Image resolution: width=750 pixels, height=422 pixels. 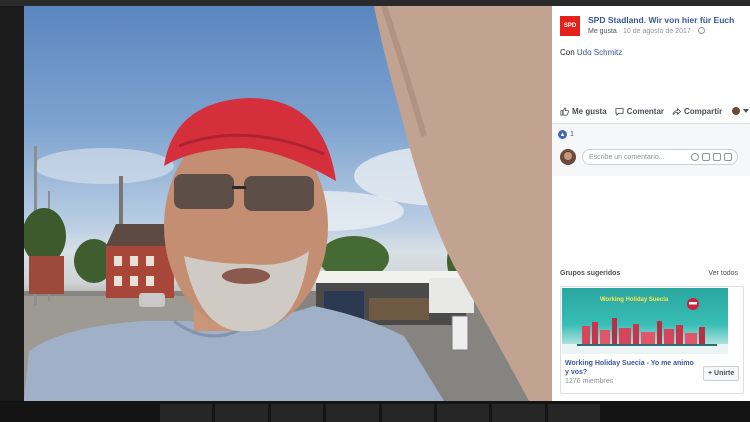 I want to click on see-all-groups-link: Ver todos, so click(x=723, y=273).